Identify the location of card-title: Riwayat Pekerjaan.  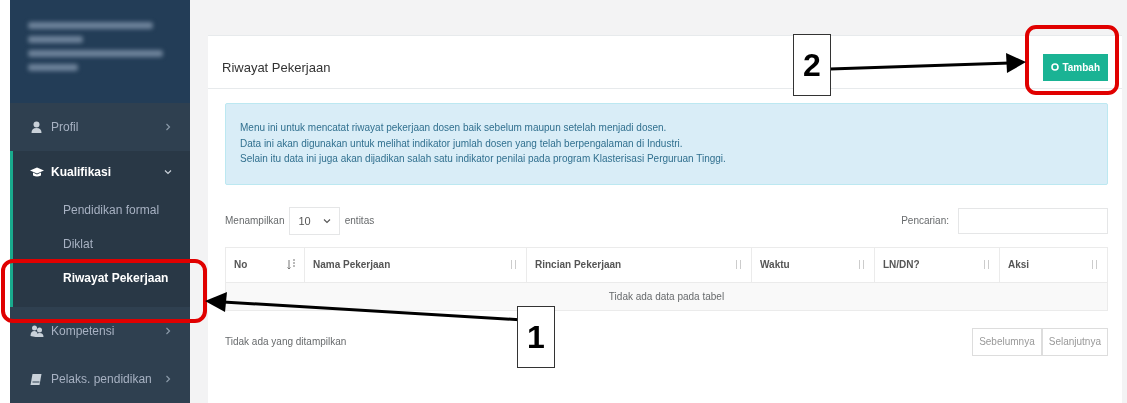
(276, 67).